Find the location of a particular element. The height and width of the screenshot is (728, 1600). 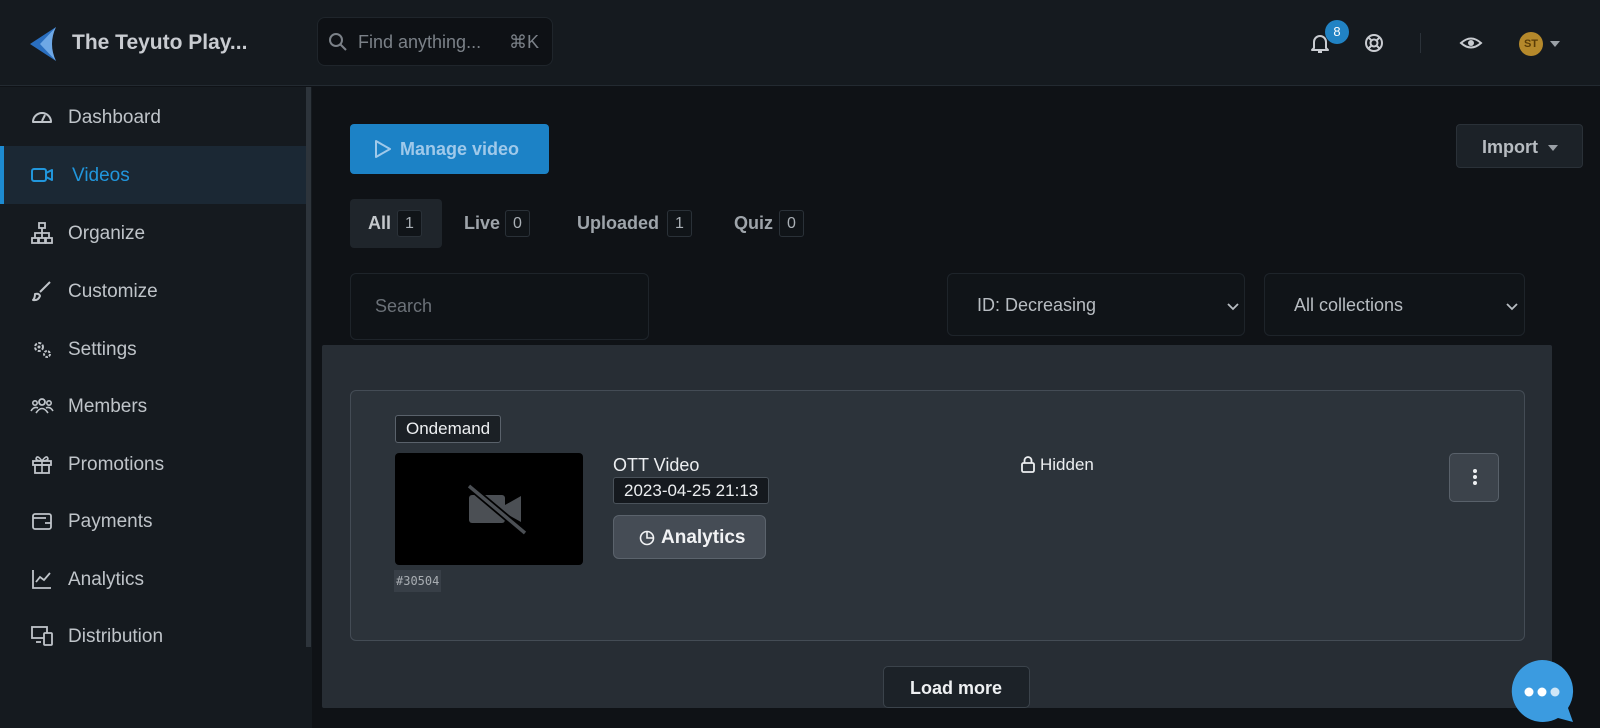

import-dropdown-button: Import is located at coordinates (1519, 146).